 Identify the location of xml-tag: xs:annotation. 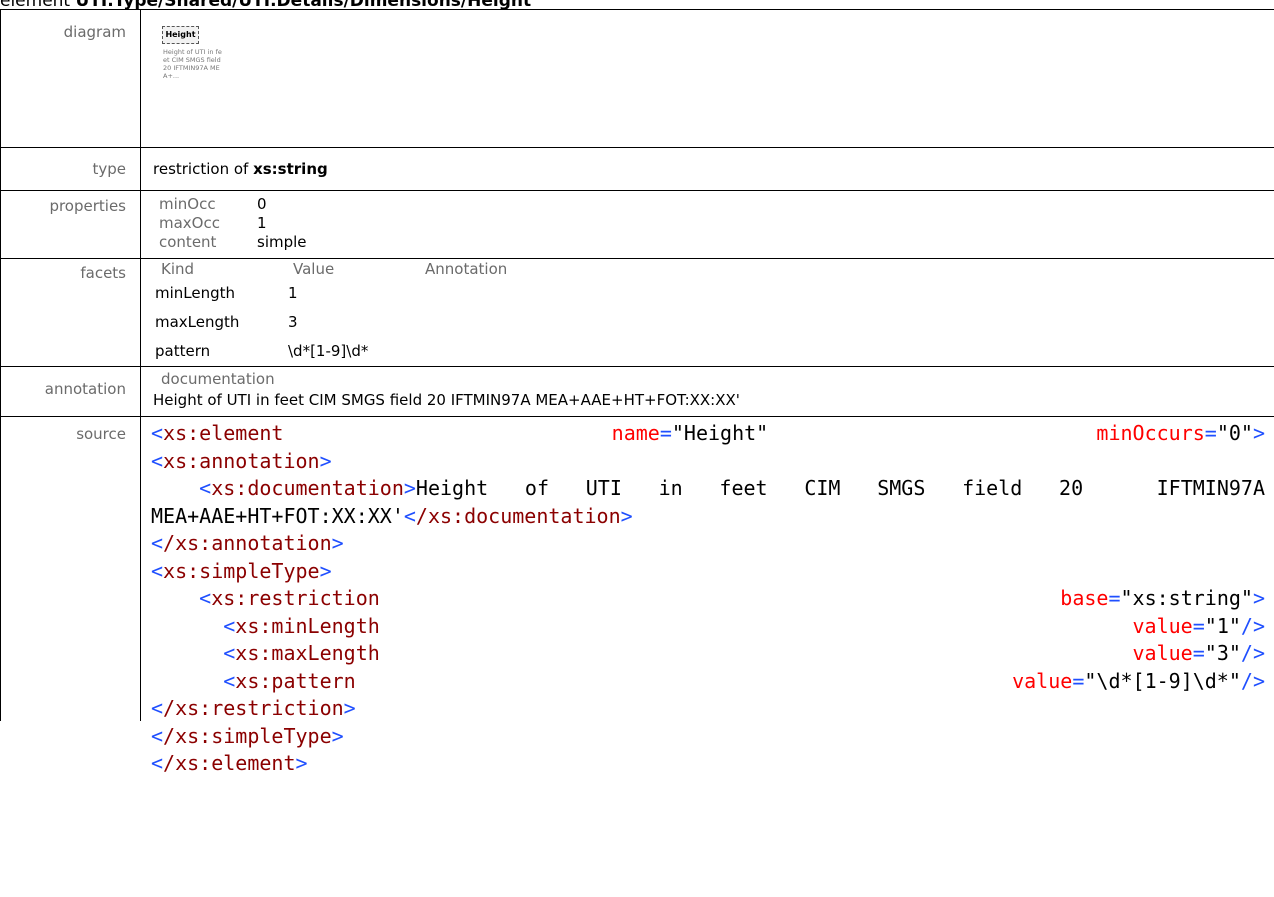
(241, 460).